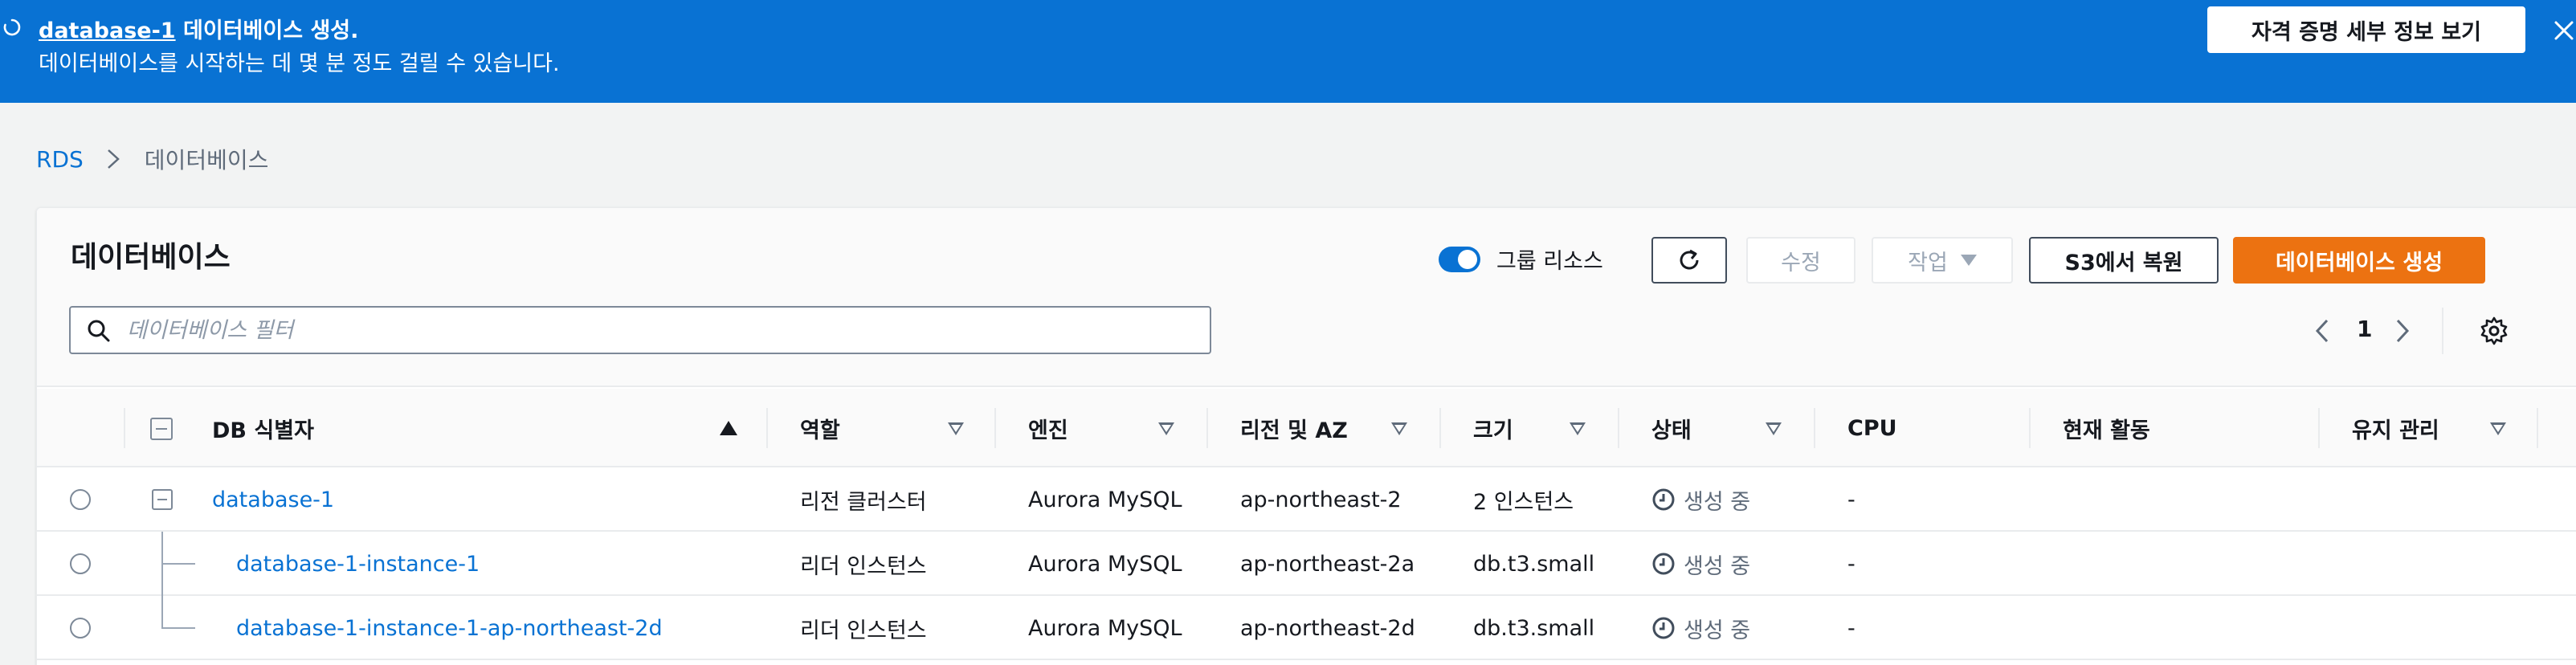  Describe the element at coordinates (728, 428) in the screenshot. I see `sort-ascending-icon` at that location.